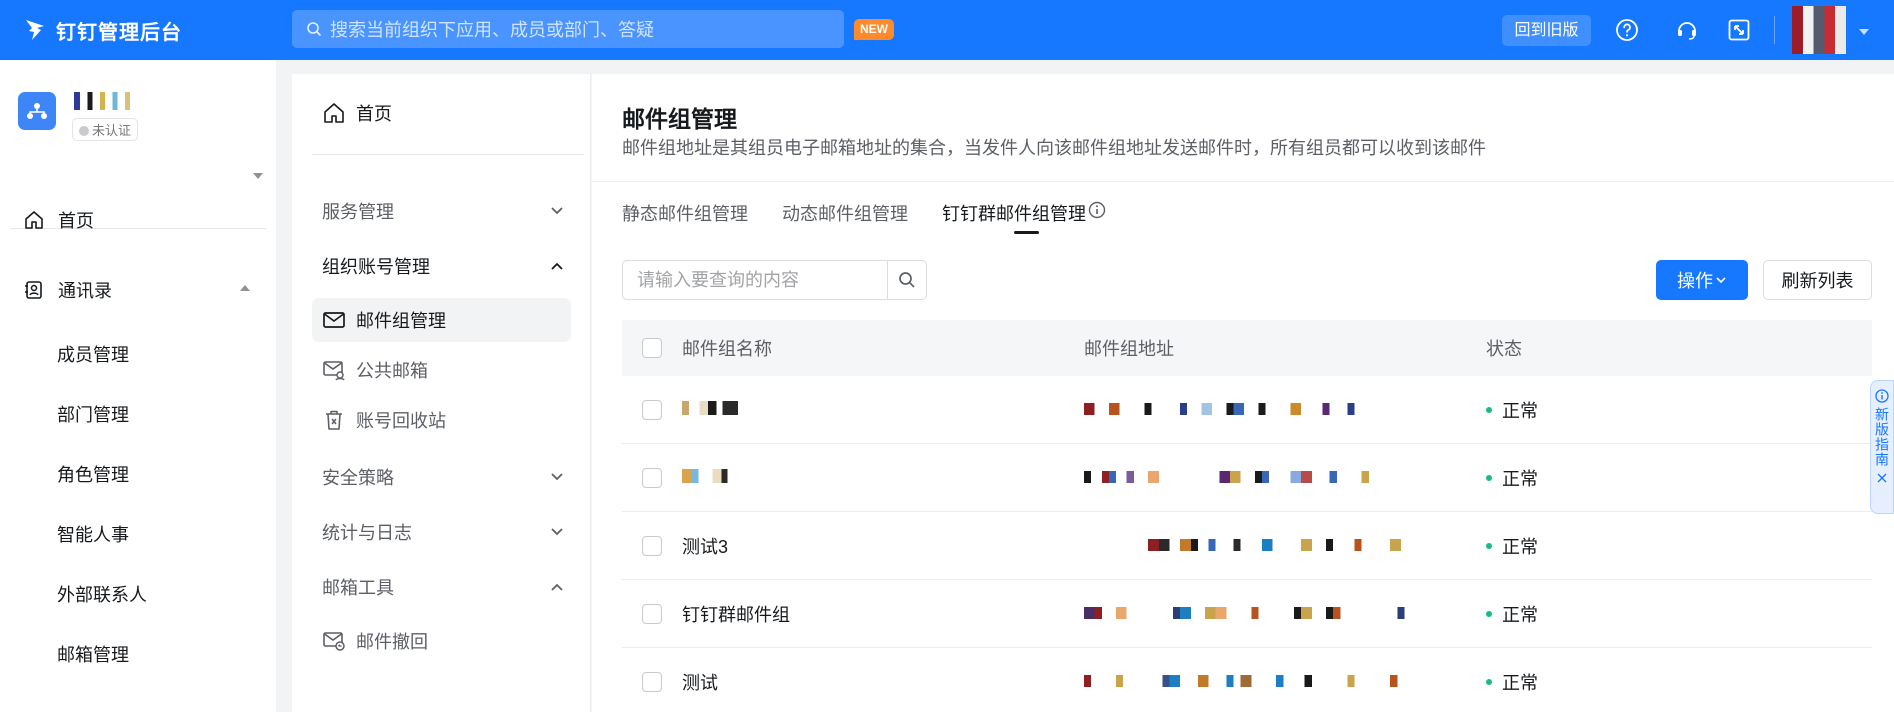 The width and height of the screenshot is (1894, 712). I want to click on operate-button: 操作, so click(1702, 280).